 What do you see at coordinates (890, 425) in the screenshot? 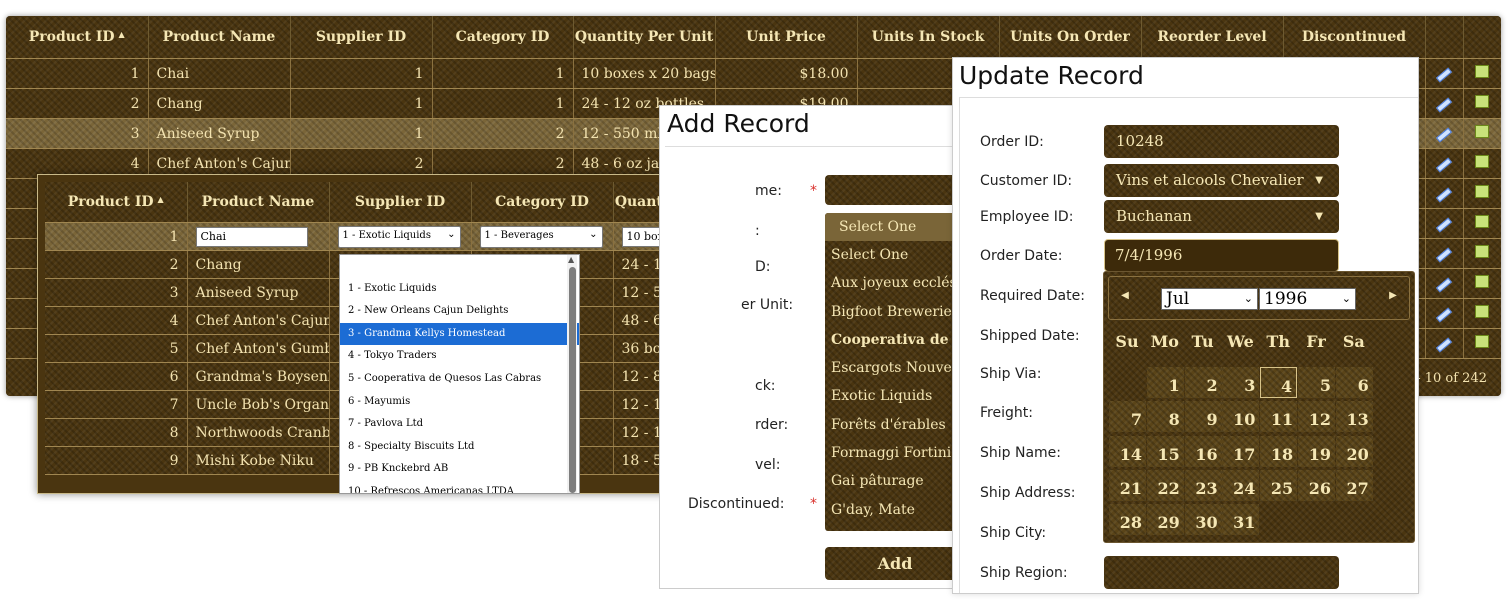
I see `supplier-option: Forêts d'érables` at bounding box center [890, 425].